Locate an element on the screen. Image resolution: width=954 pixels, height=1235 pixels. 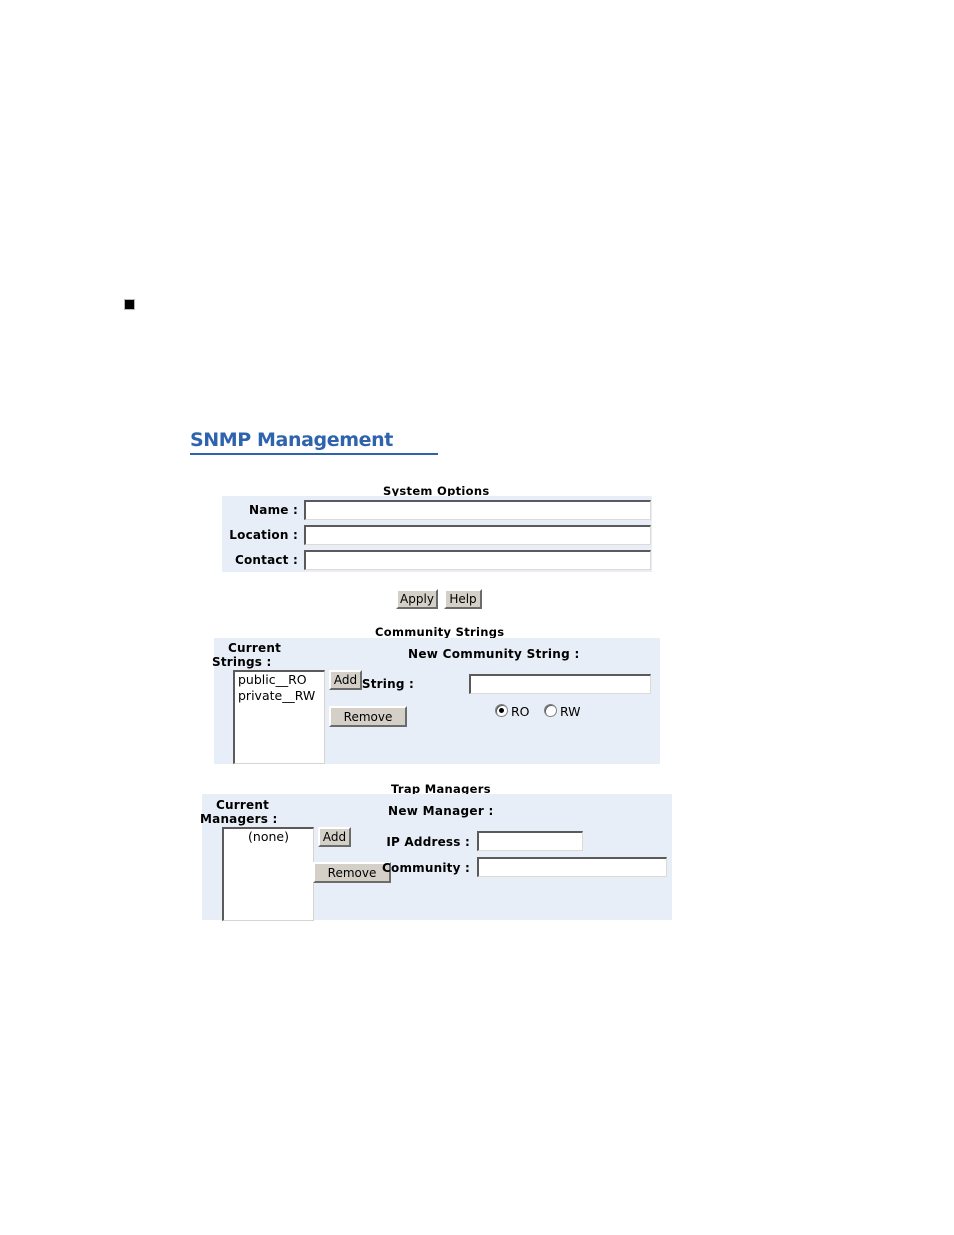
new-community-string-heading: New Community String : is located at coordinates (494, 654).